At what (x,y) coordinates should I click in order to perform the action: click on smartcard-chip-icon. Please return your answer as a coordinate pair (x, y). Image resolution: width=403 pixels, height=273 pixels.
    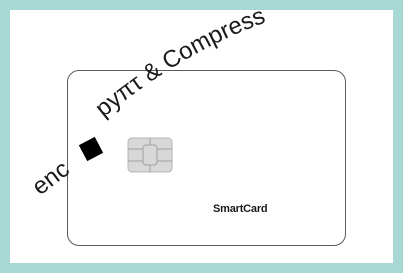
    Looking at the image, I should click on (150, 155).